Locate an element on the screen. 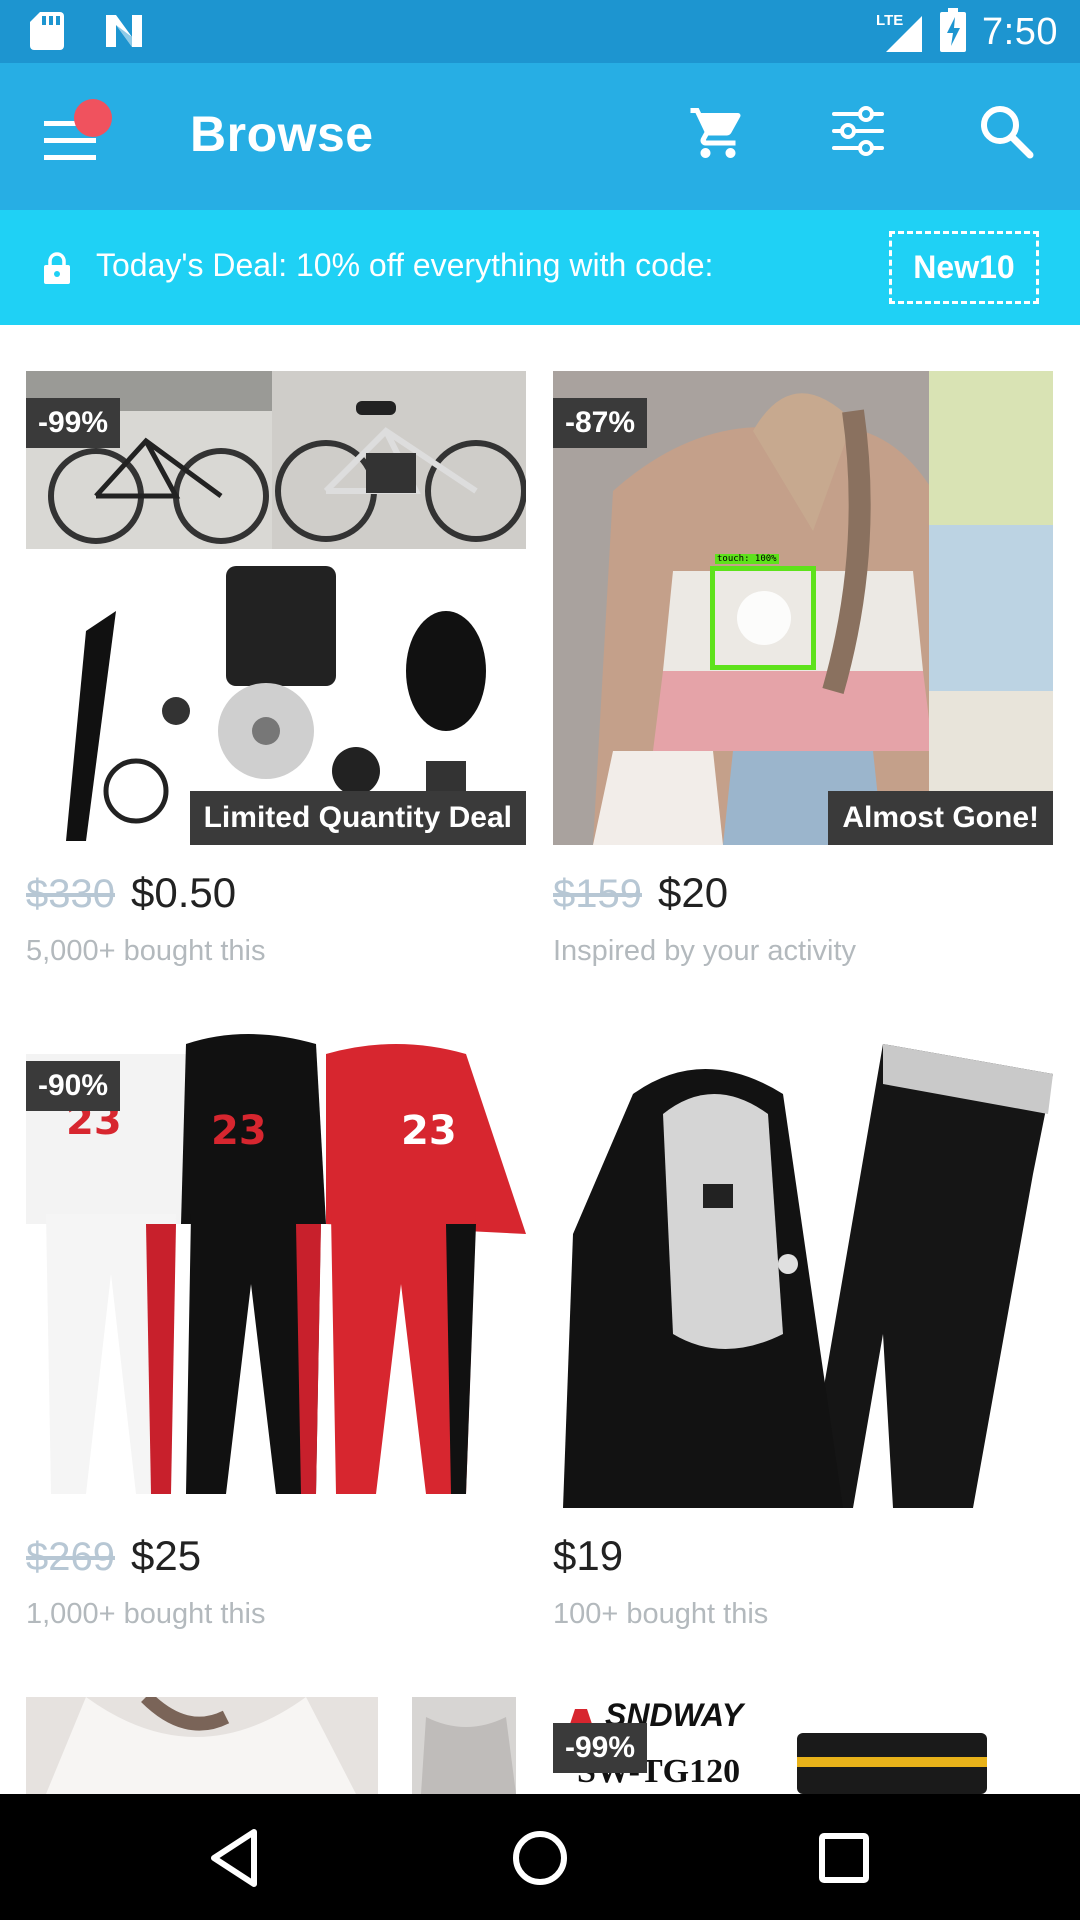 The width and height of the screenshot is (1080, 1920). status-bar: LTE 7:50 is located at coordinates (540, 31).